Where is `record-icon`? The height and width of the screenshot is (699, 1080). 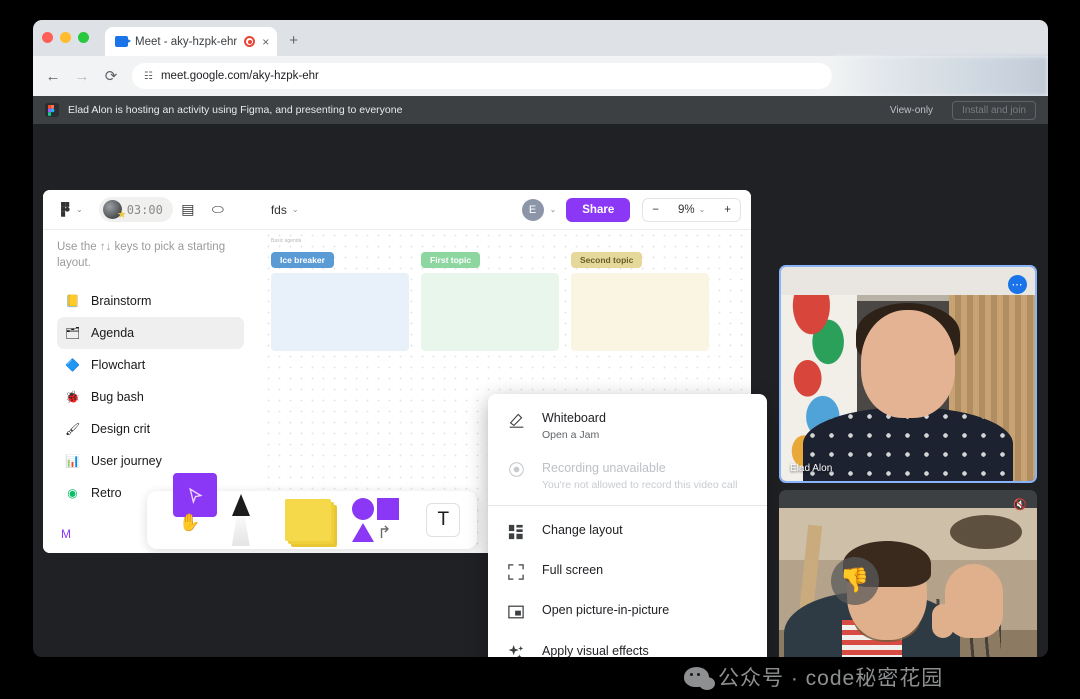
record-icon is located at coordinates (516, 468).